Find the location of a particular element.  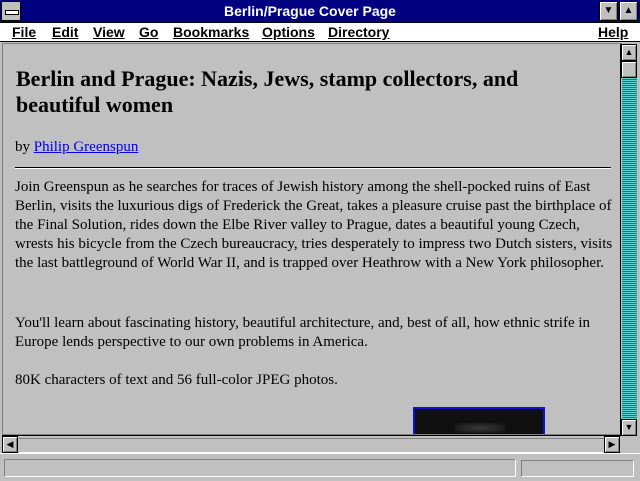

right-arrow-icon: ▶ is located at coordinates (612, 444).